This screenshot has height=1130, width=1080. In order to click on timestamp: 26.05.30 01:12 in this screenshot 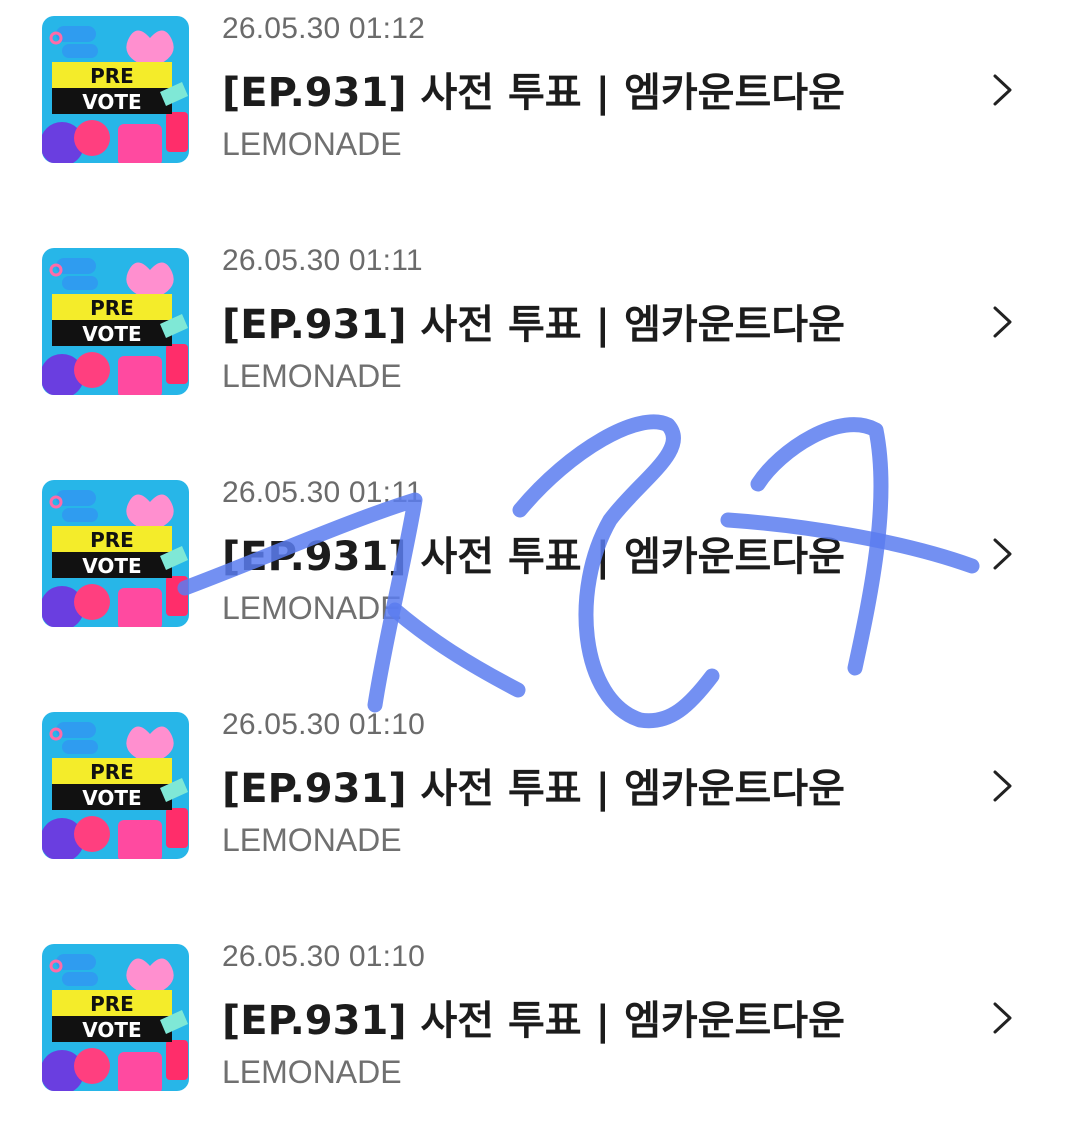, I will do `click(323, 28)`.